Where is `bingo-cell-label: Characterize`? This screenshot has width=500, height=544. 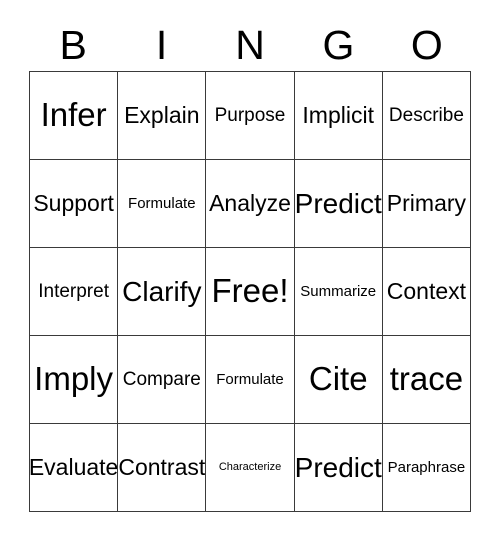 bingo-cell-label: Characterize is located at coordinates (250, 466).